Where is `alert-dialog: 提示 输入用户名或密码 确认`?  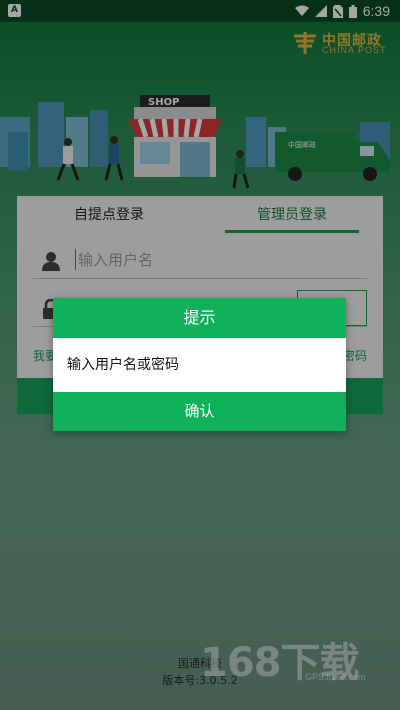
alert-dialog: 提示 输入用户名或密码 确认 is located at coordinates (199, 364).